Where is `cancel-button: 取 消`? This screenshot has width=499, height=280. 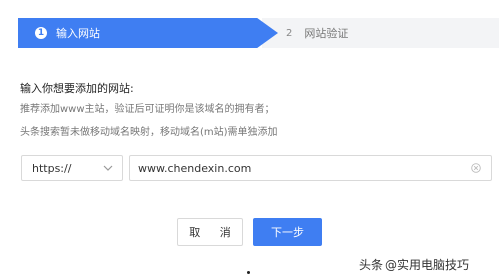
cancel-button: 取 消 is located at coordinates (210, 232).